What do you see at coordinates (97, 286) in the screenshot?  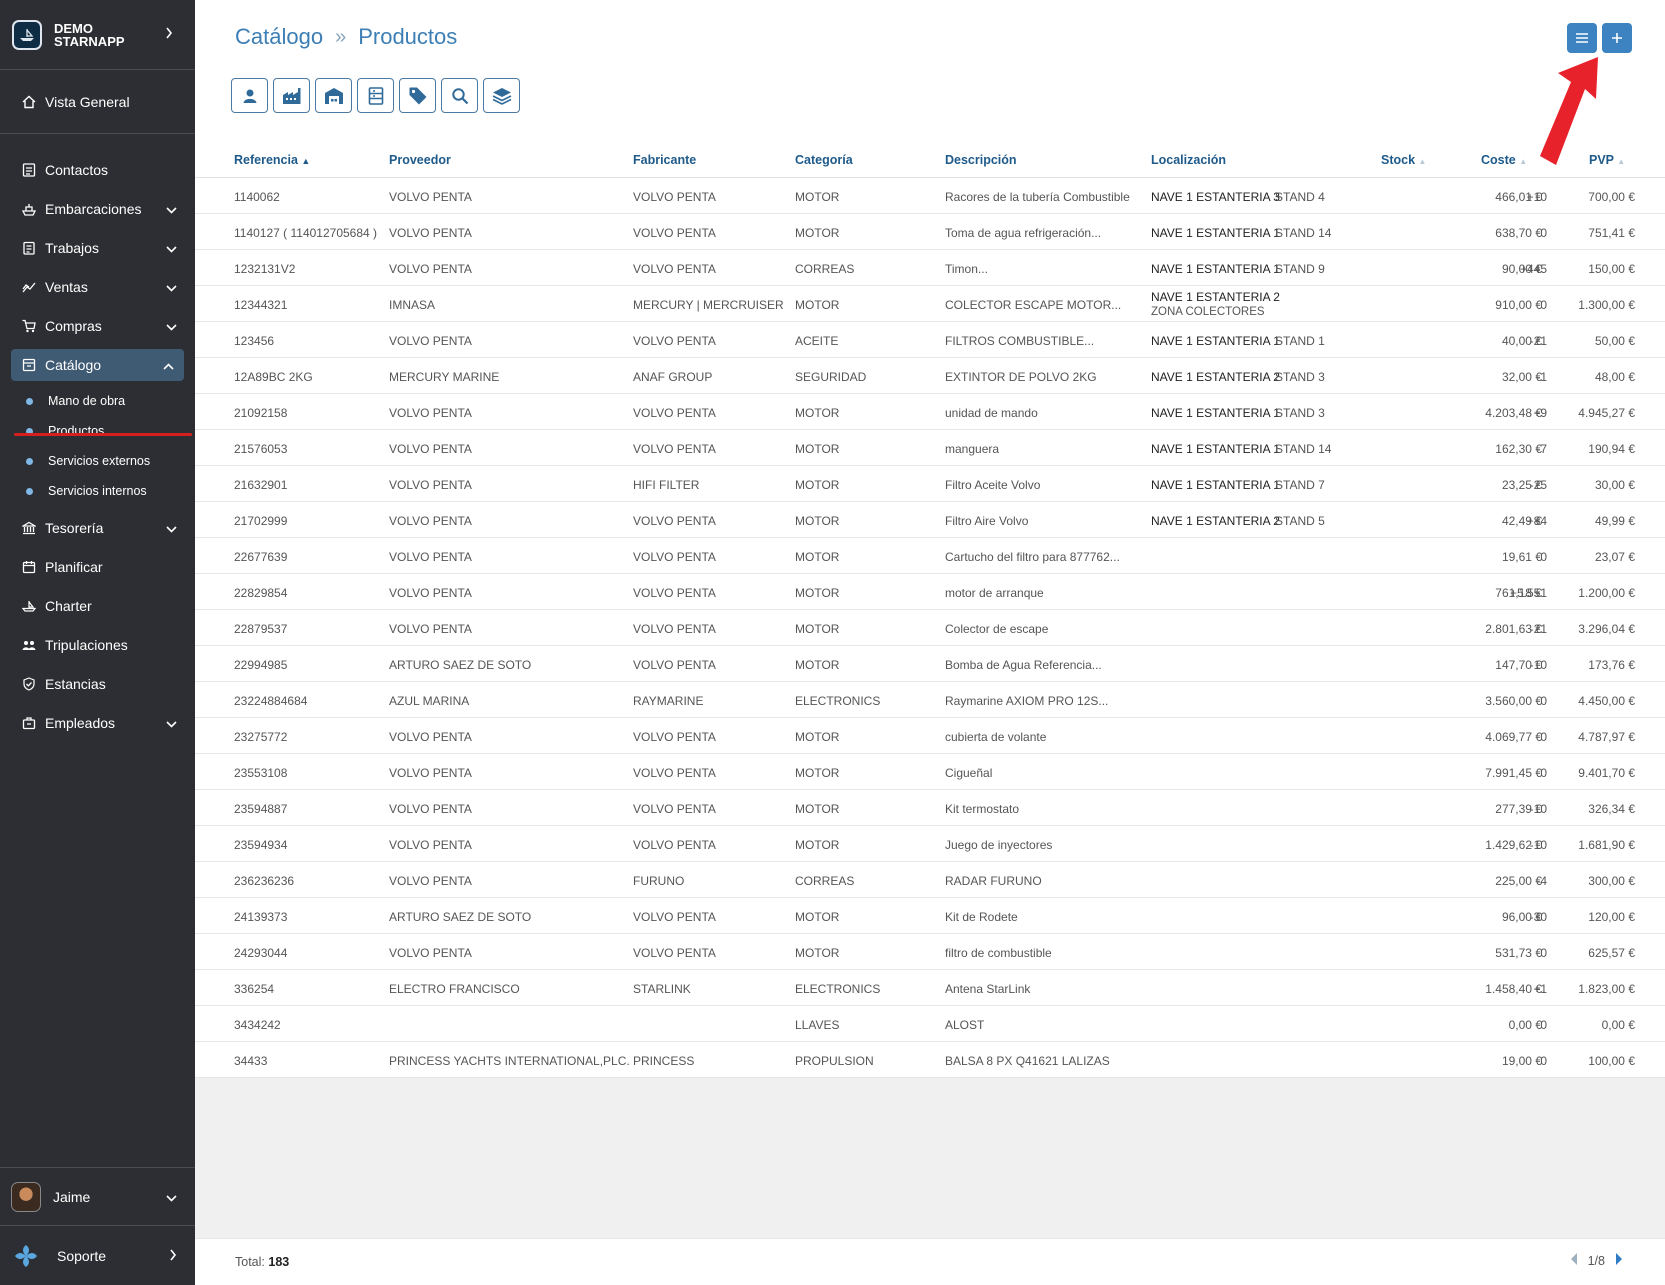 I see `nav-ventas: Ventas` at bounding box center [97, 286].